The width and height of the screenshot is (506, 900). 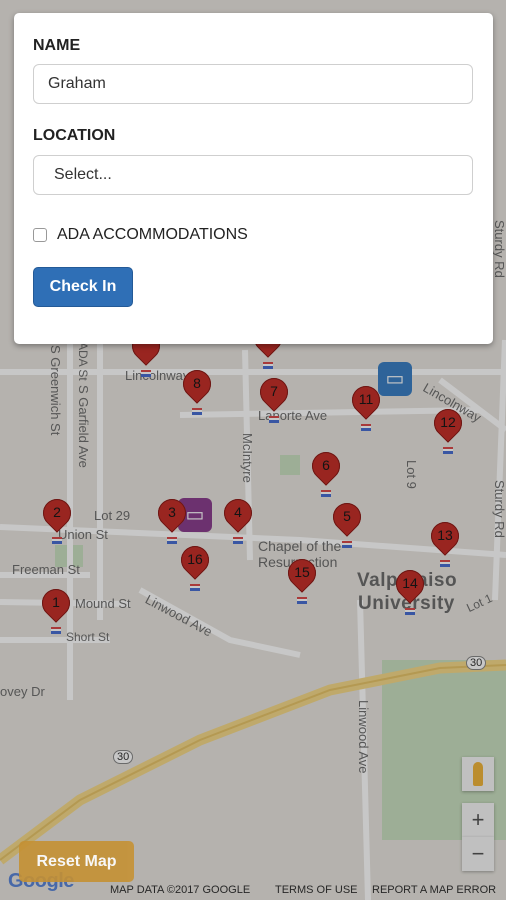 I want to click on name-input: Graham, so click(x=253, y=84).